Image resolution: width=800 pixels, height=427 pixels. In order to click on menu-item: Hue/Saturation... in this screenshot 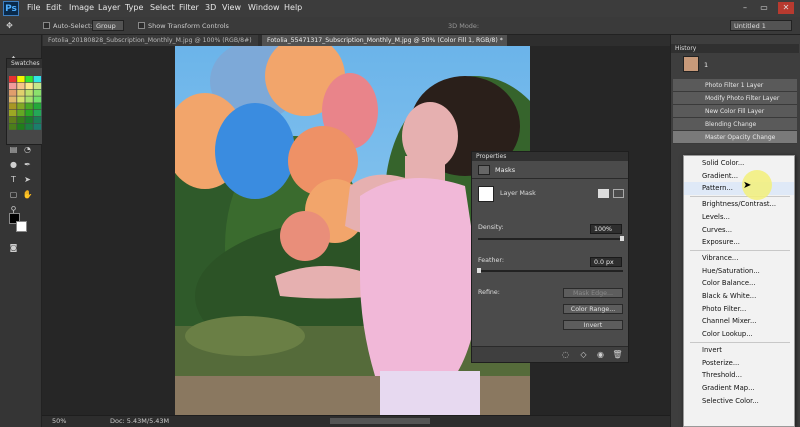, I will do `click(739, 271)`.